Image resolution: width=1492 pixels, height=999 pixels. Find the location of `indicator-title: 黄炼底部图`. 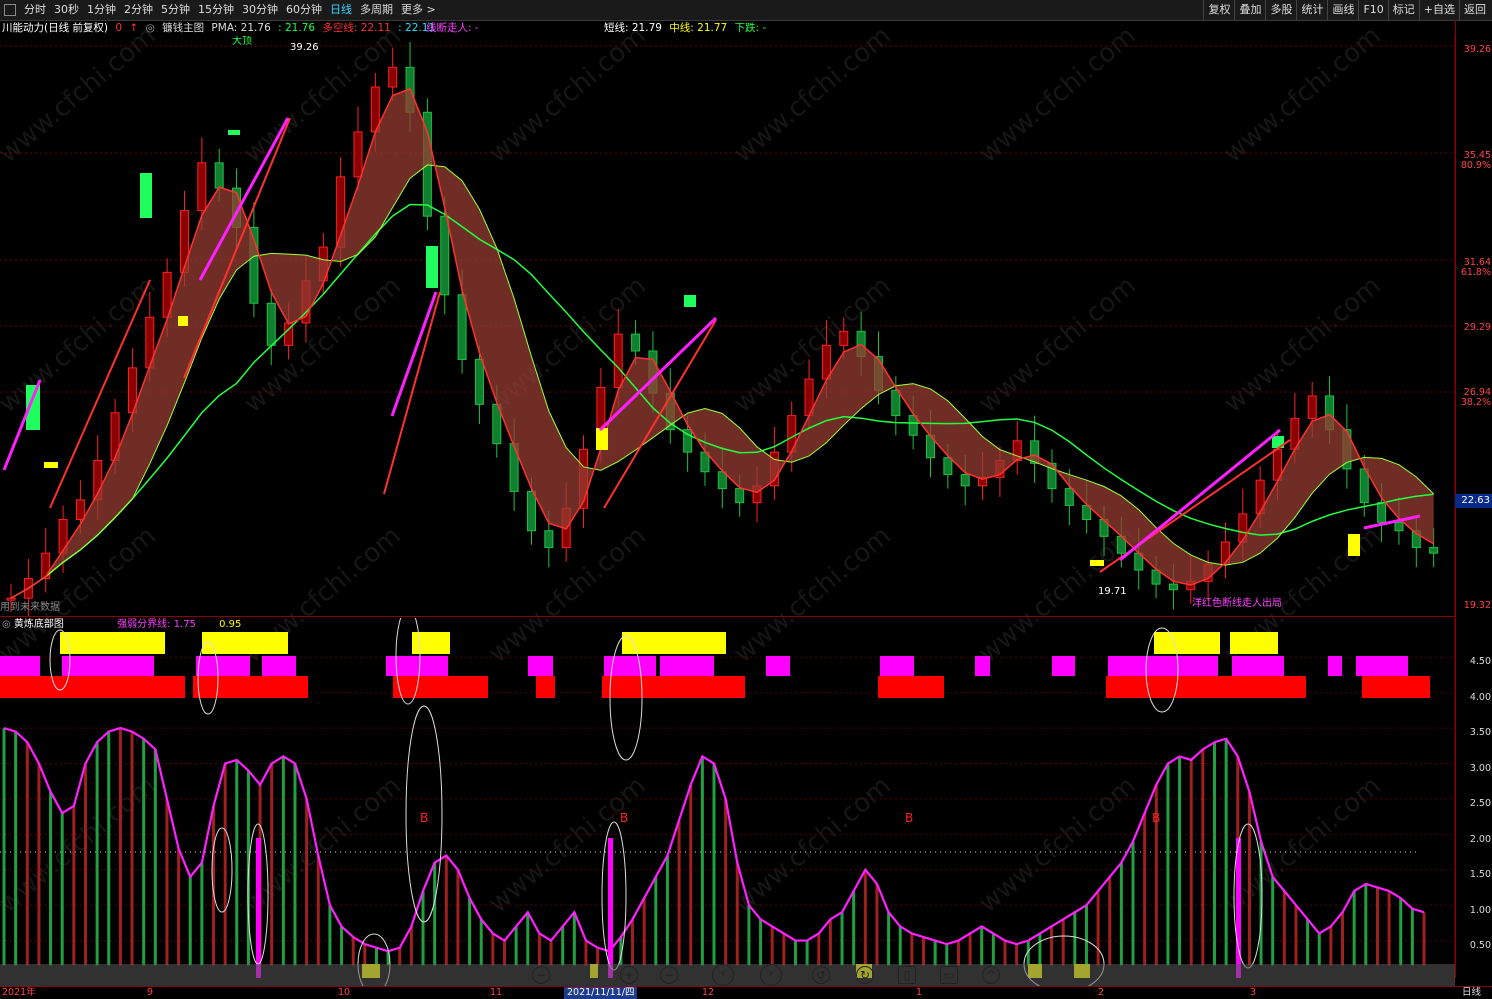

indicator-title: 黄炼底部图 is located at coordinates (38, 624).